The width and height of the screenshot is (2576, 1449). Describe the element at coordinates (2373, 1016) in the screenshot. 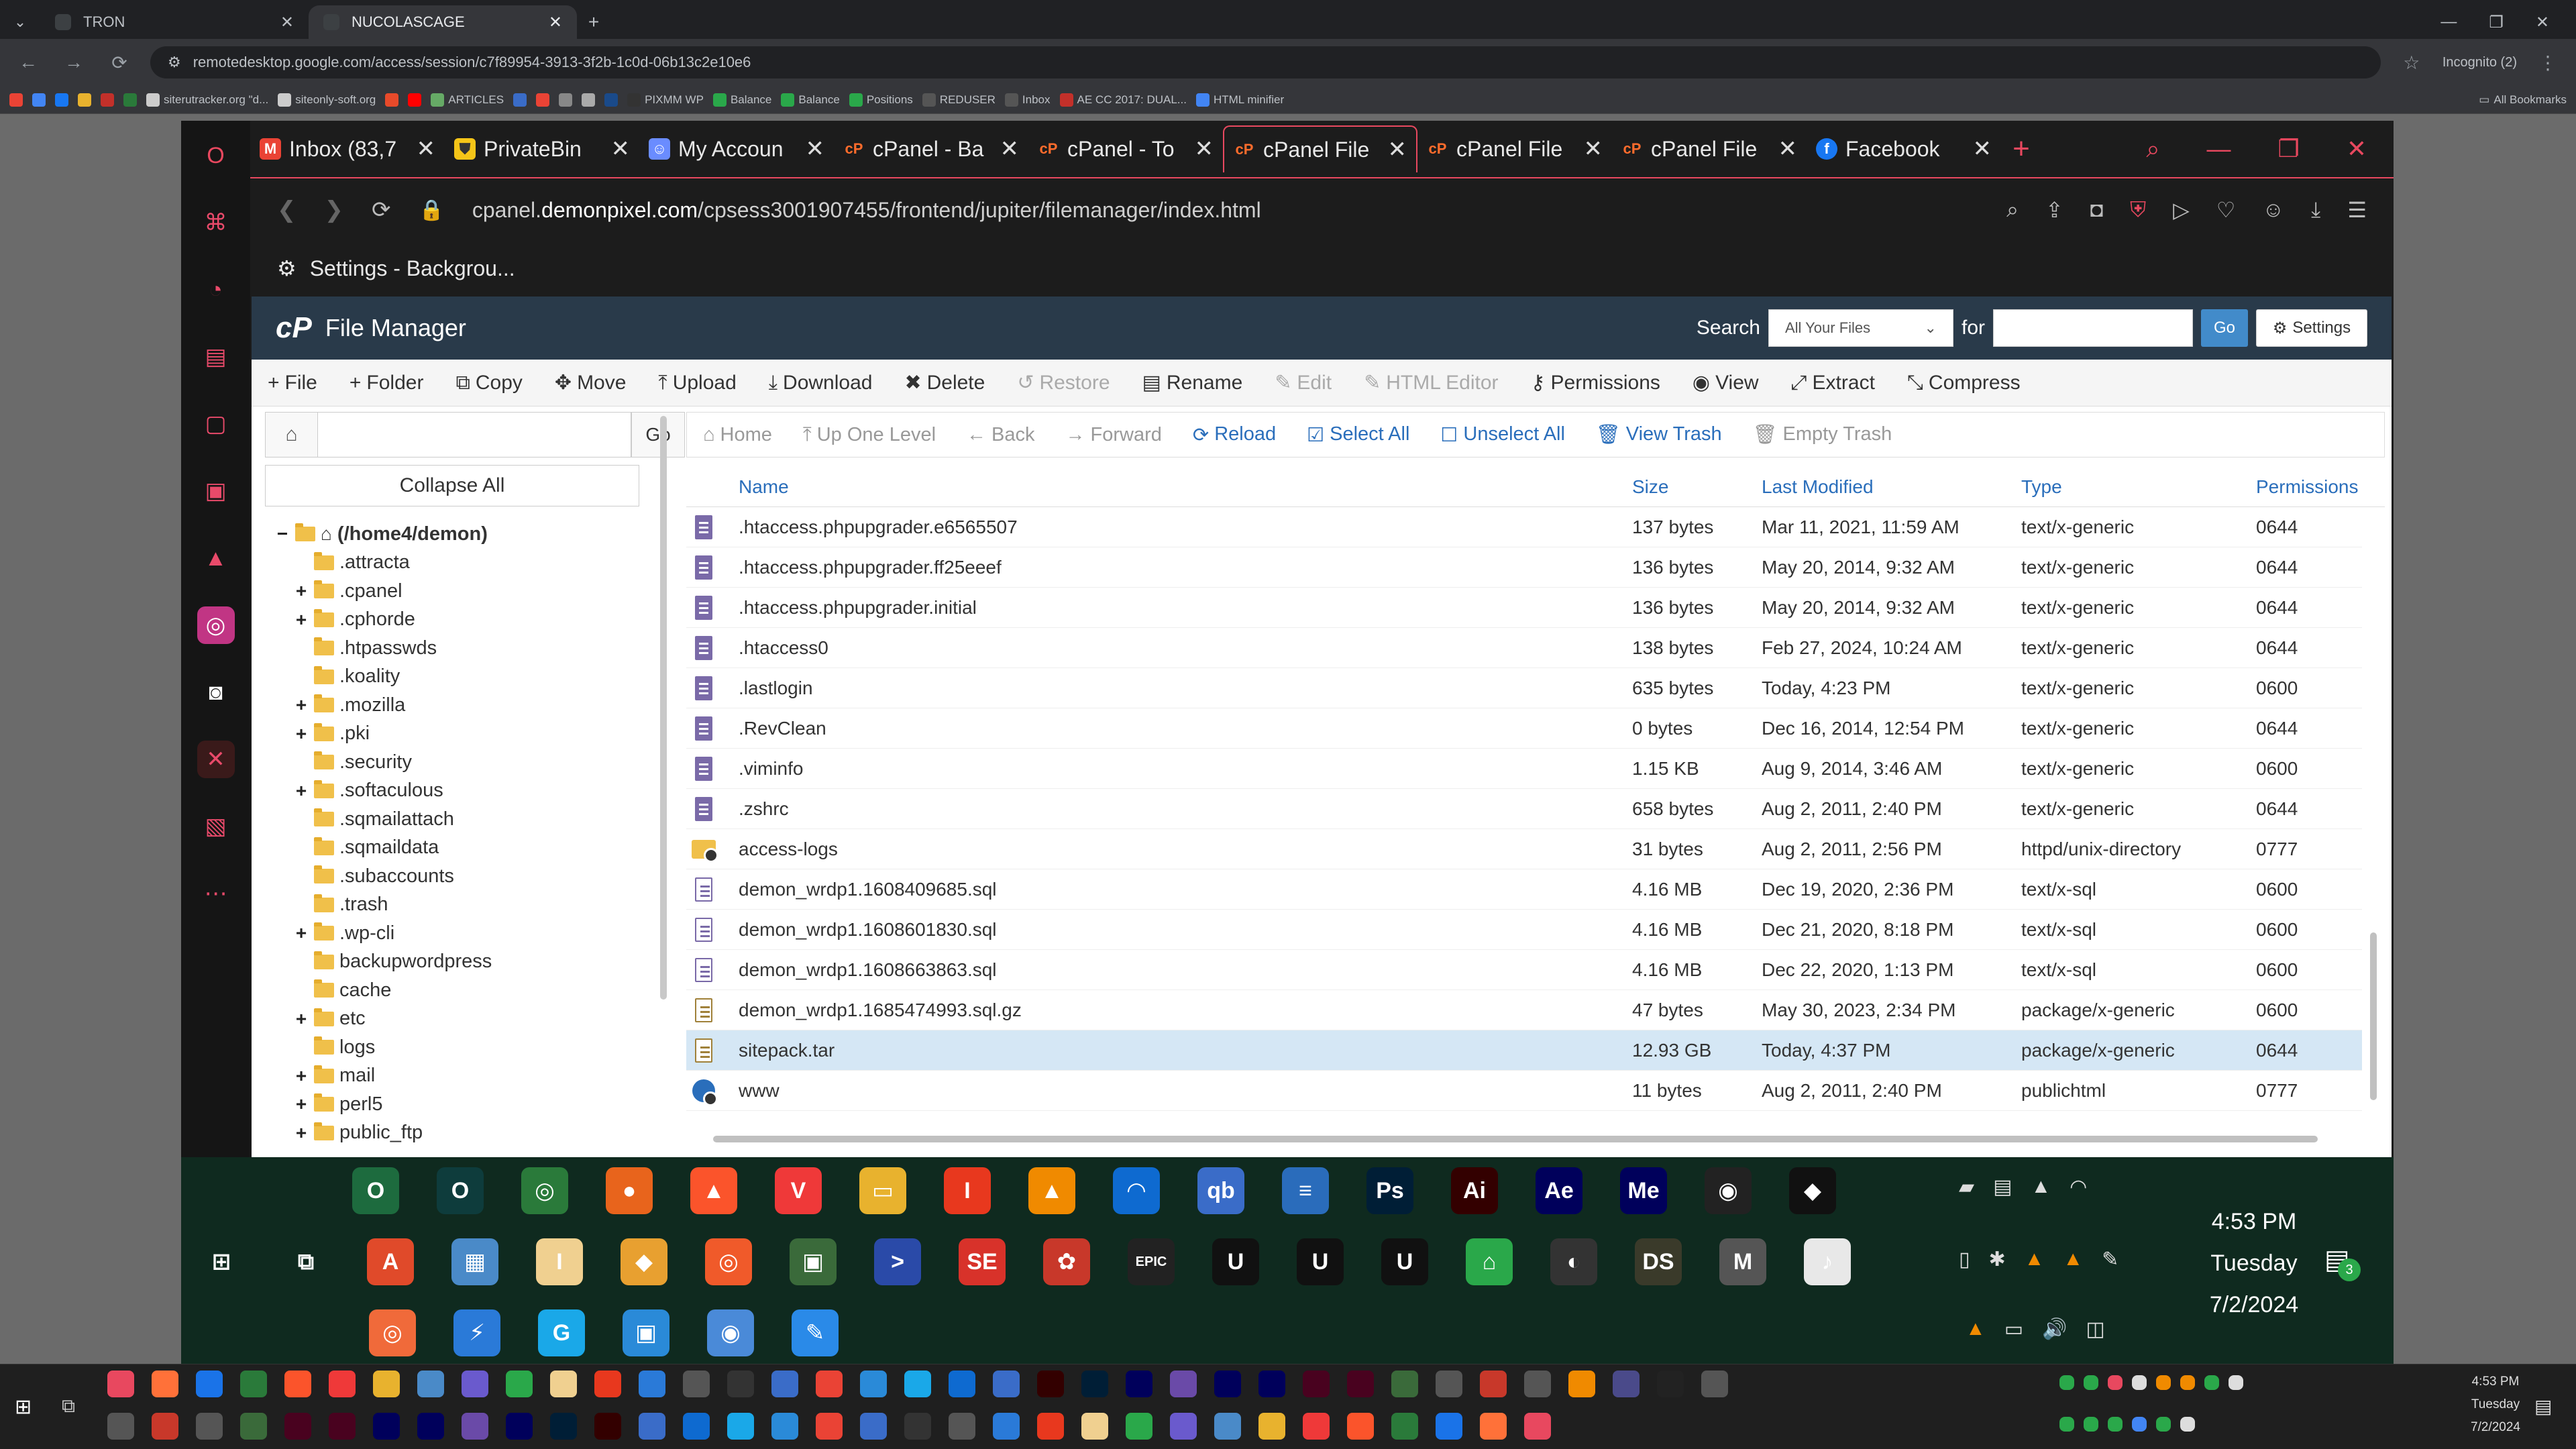

I see `file-table-vscrollbar` at that location.